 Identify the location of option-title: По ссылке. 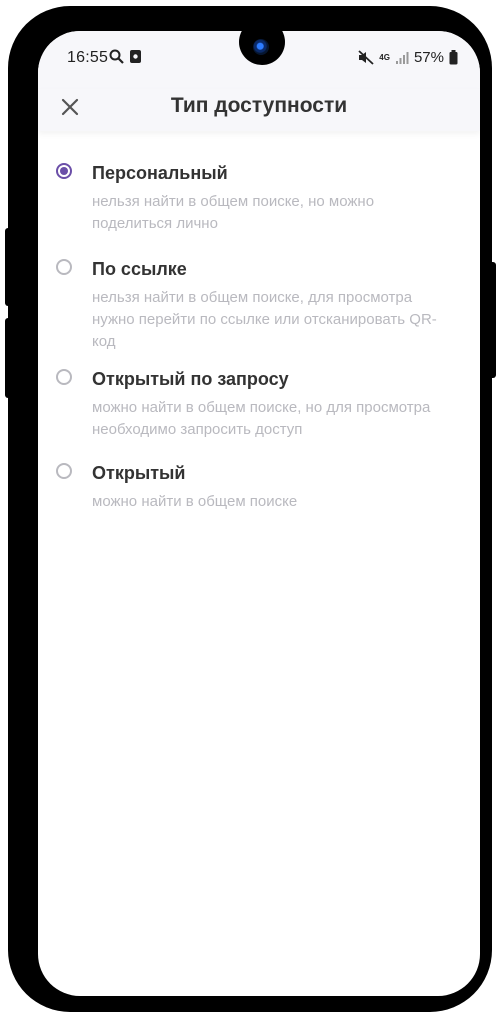
(139, 269).